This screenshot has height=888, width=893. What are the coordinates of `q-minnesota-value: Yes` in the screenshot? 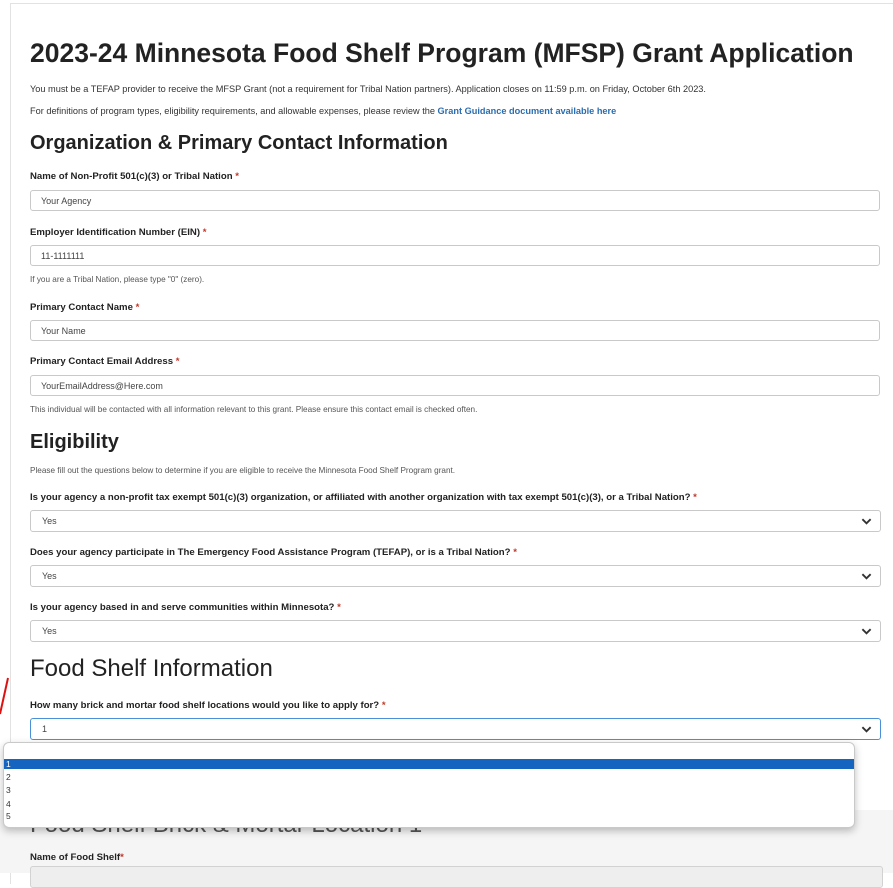 It's located at (49, 631).